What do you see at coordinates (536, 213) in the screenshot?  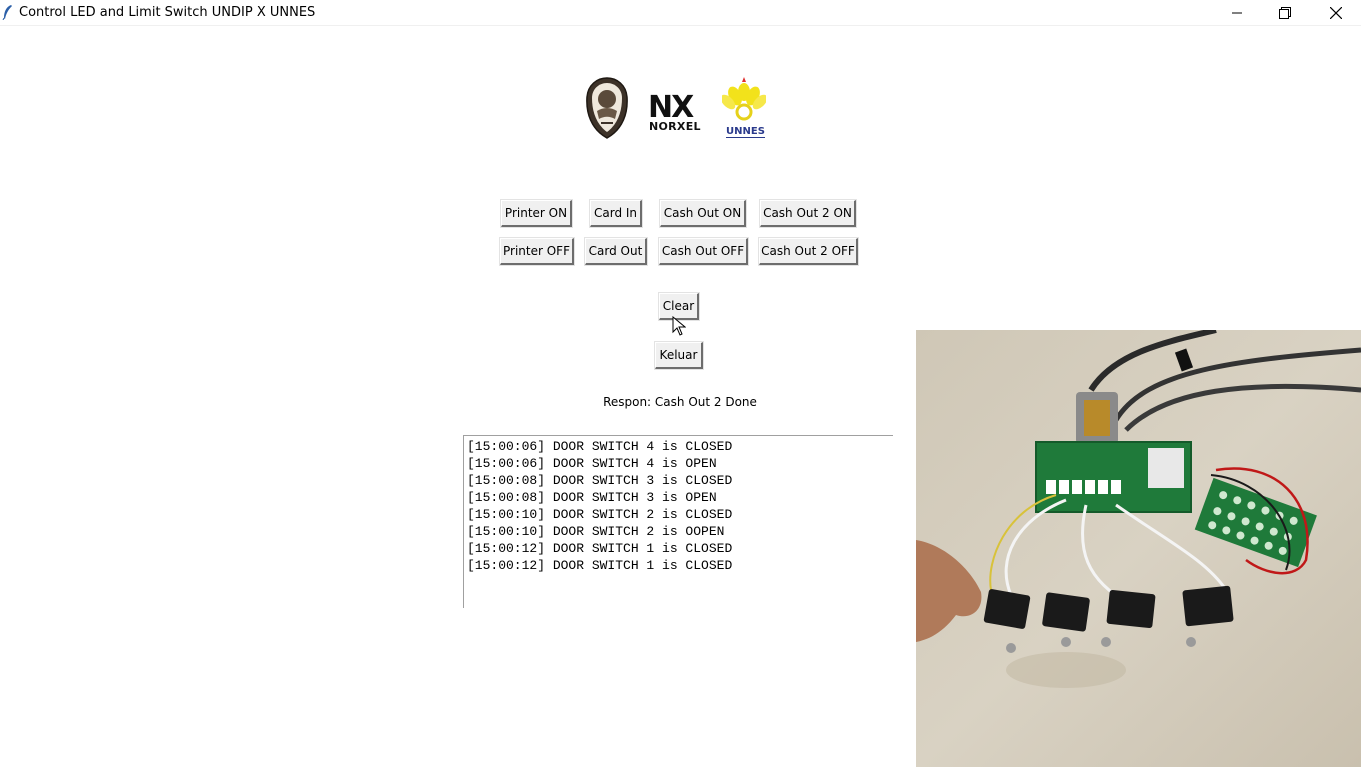 I see `printer-on-button: Printer ON` at bounding box center [536, 213].